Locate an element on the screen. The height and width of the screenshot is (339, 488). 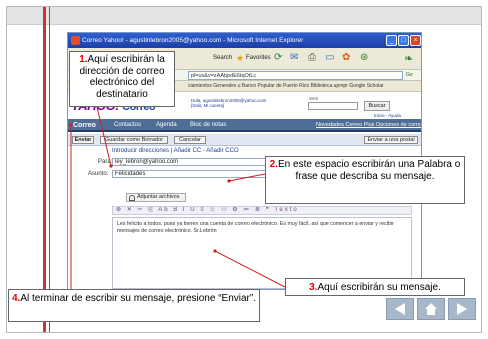
callout-2-number: 2. is located at coordinates (273, 164).